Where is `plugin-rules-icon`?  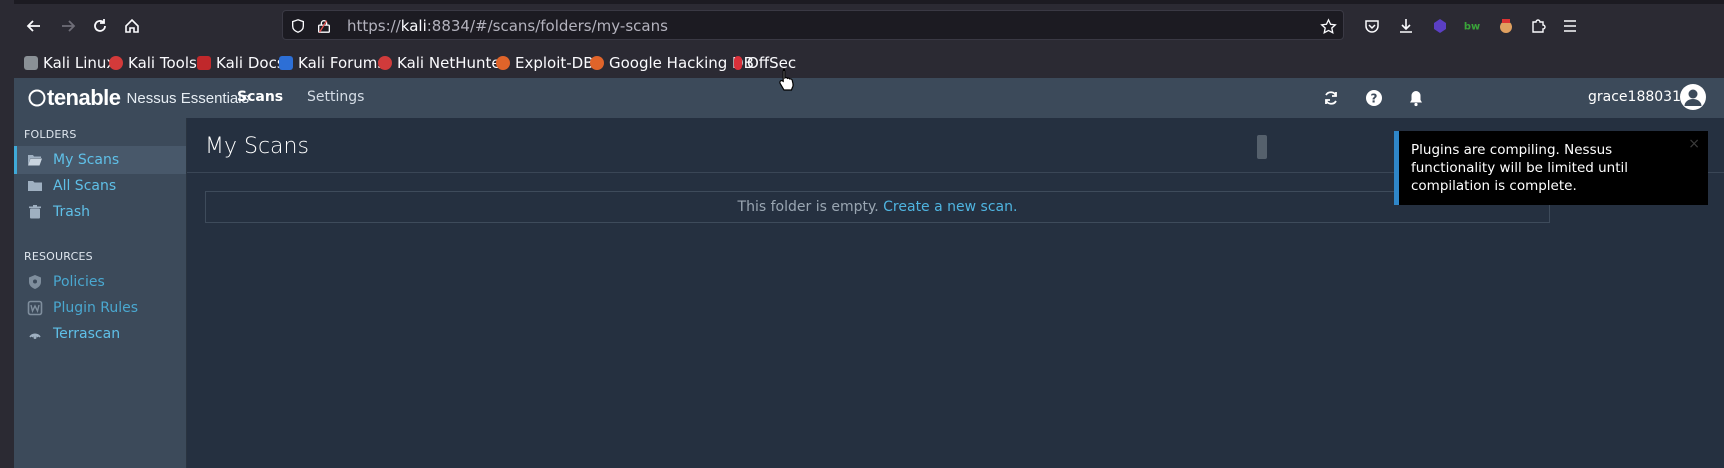
plugin-rules-icon is located at coordinates (35, 308).